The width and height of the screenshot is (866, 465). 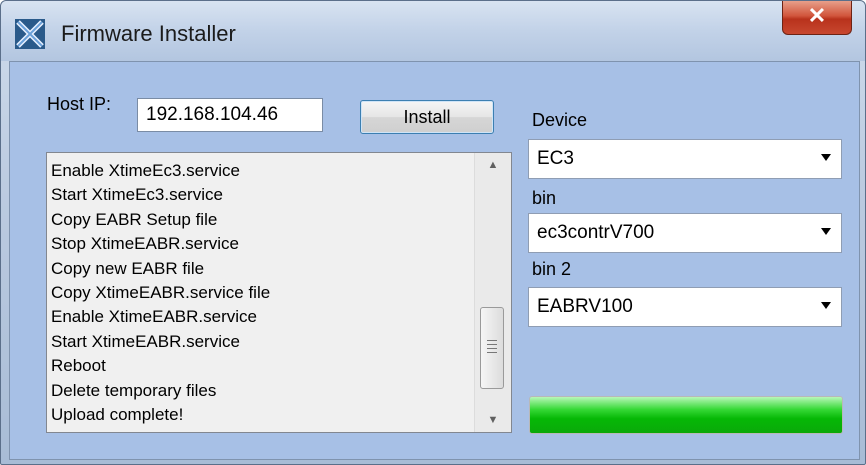 I want to click on log-line: Enable XtimeEABR.service, so click(x=154, y=317).